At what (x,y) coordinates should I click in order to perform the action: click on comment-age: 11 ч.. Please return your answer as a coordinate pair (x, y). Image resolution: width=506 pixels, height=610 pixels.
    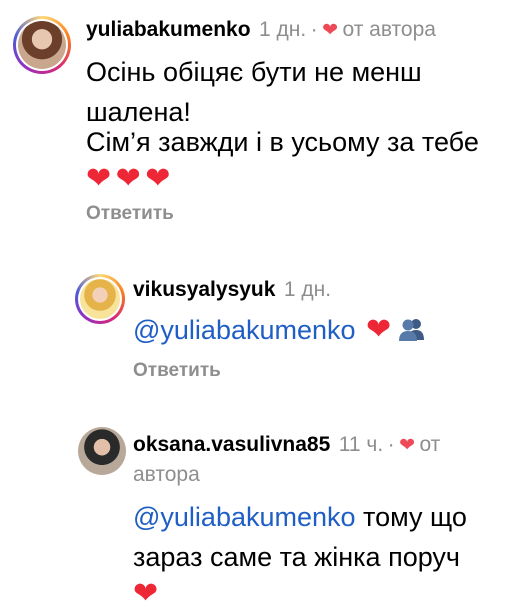
    Looking at the image, I should click on (361, 444).